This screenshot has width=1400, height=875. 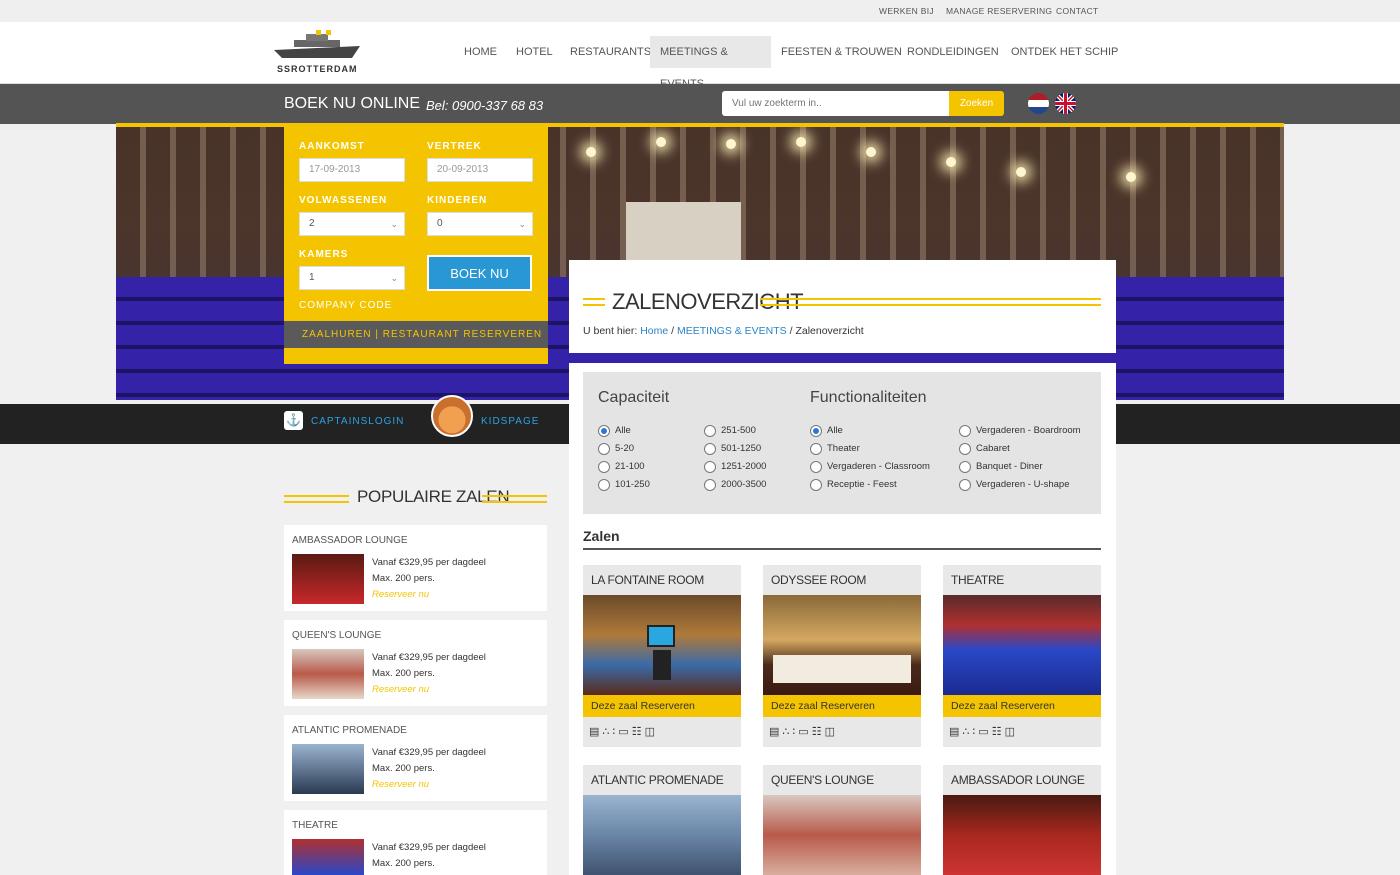 What do you see at coordinates (293, 420) in the screenshot?
I see `anchor-icon: ⚓` at bounding box center [293, 420].